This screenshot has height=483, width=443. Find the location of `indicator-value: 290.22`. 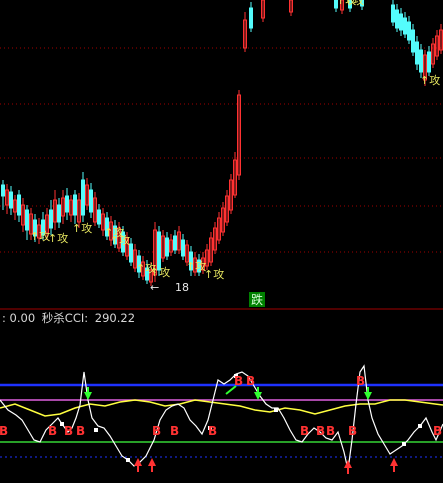

indicator-value: 290.22 is located at coordinates (115, 318).